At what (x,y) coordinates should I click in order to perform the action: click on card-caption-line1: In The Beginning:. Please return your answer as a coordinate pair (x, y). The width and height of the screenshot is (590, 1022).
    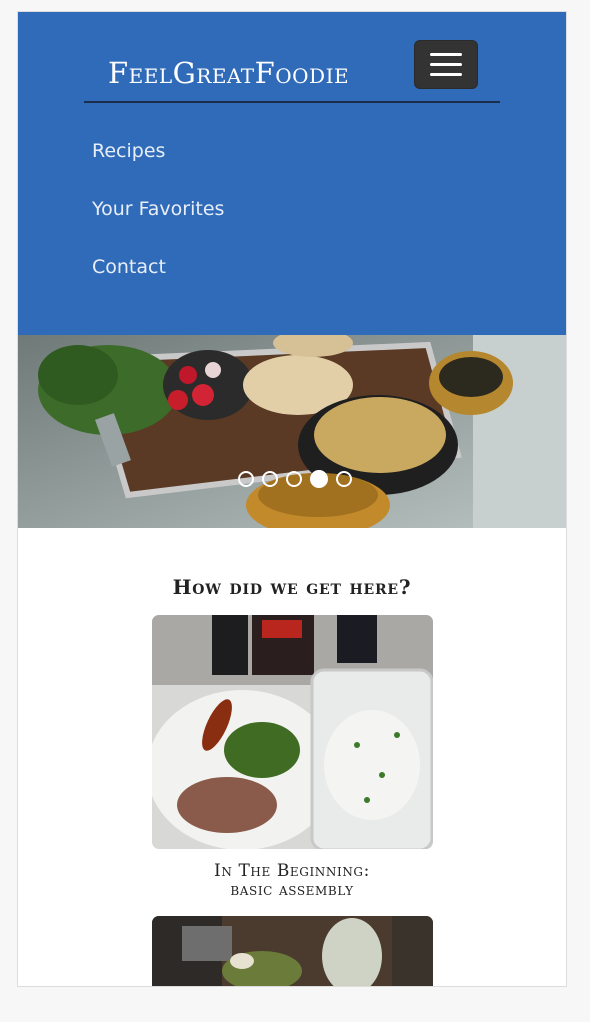
    Looking at the image, I should click on (292, 871).